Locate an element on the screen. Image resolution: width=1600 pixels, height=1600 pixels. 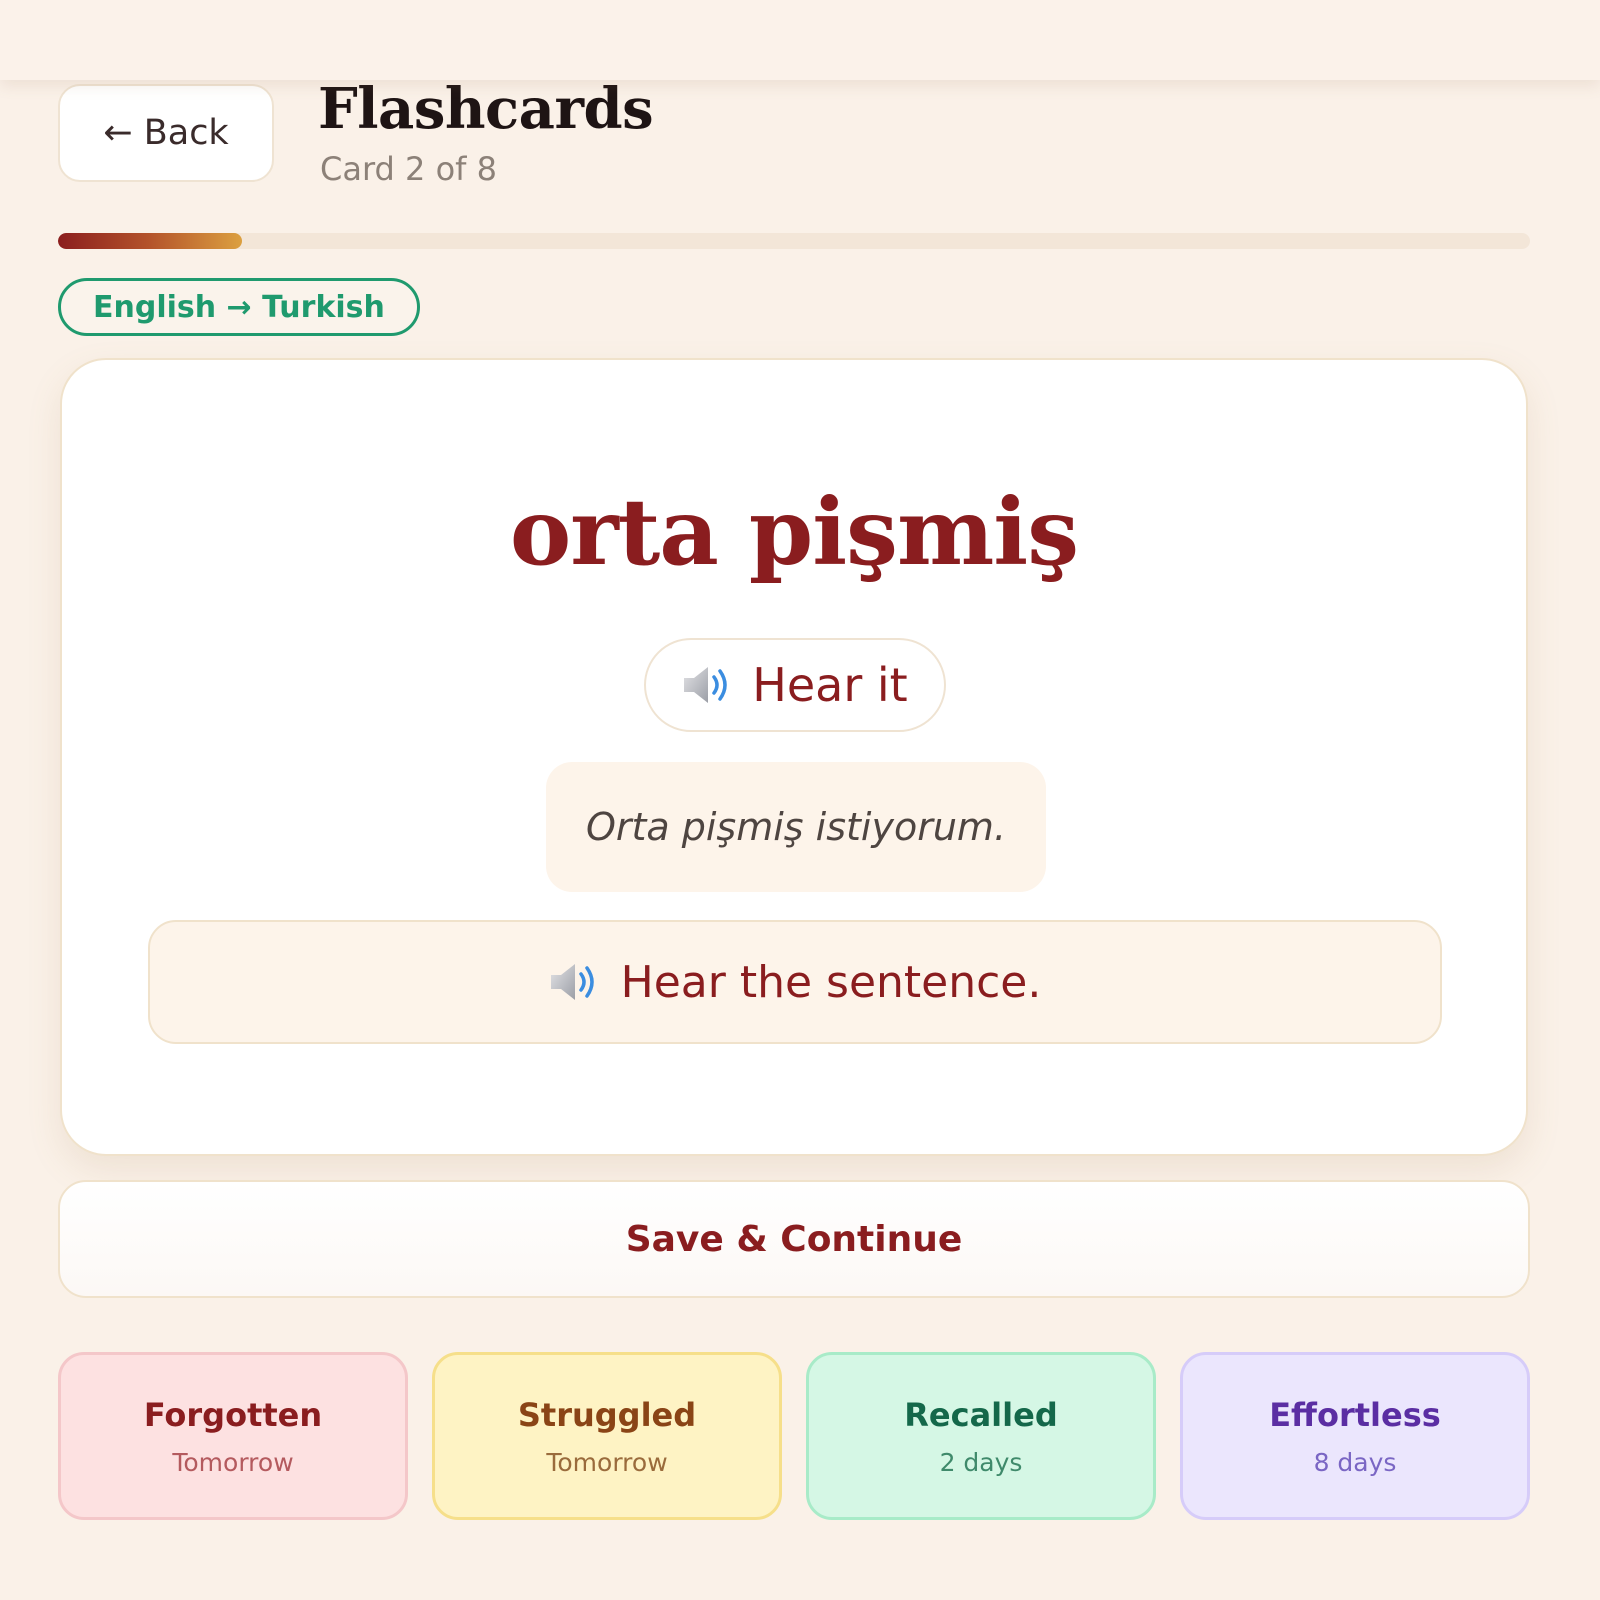
top-bar is located at coordinates (800, 40).